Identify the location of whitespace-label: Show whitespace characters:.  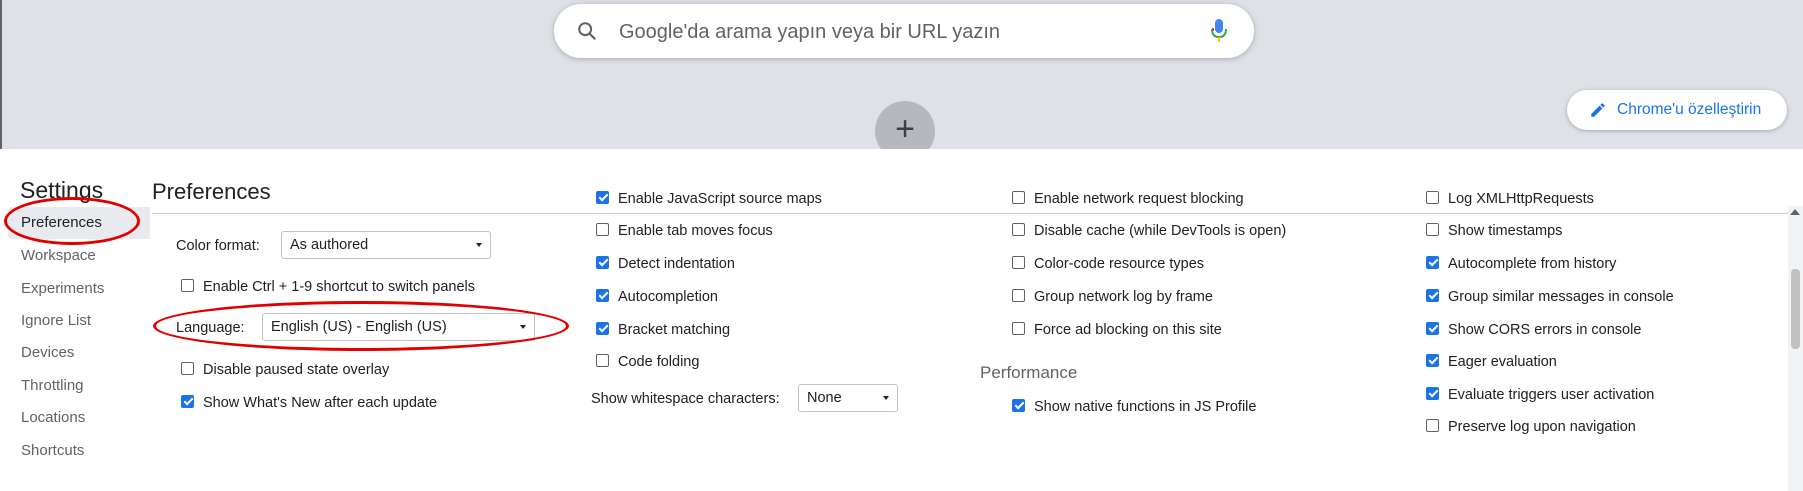
(685, 399).